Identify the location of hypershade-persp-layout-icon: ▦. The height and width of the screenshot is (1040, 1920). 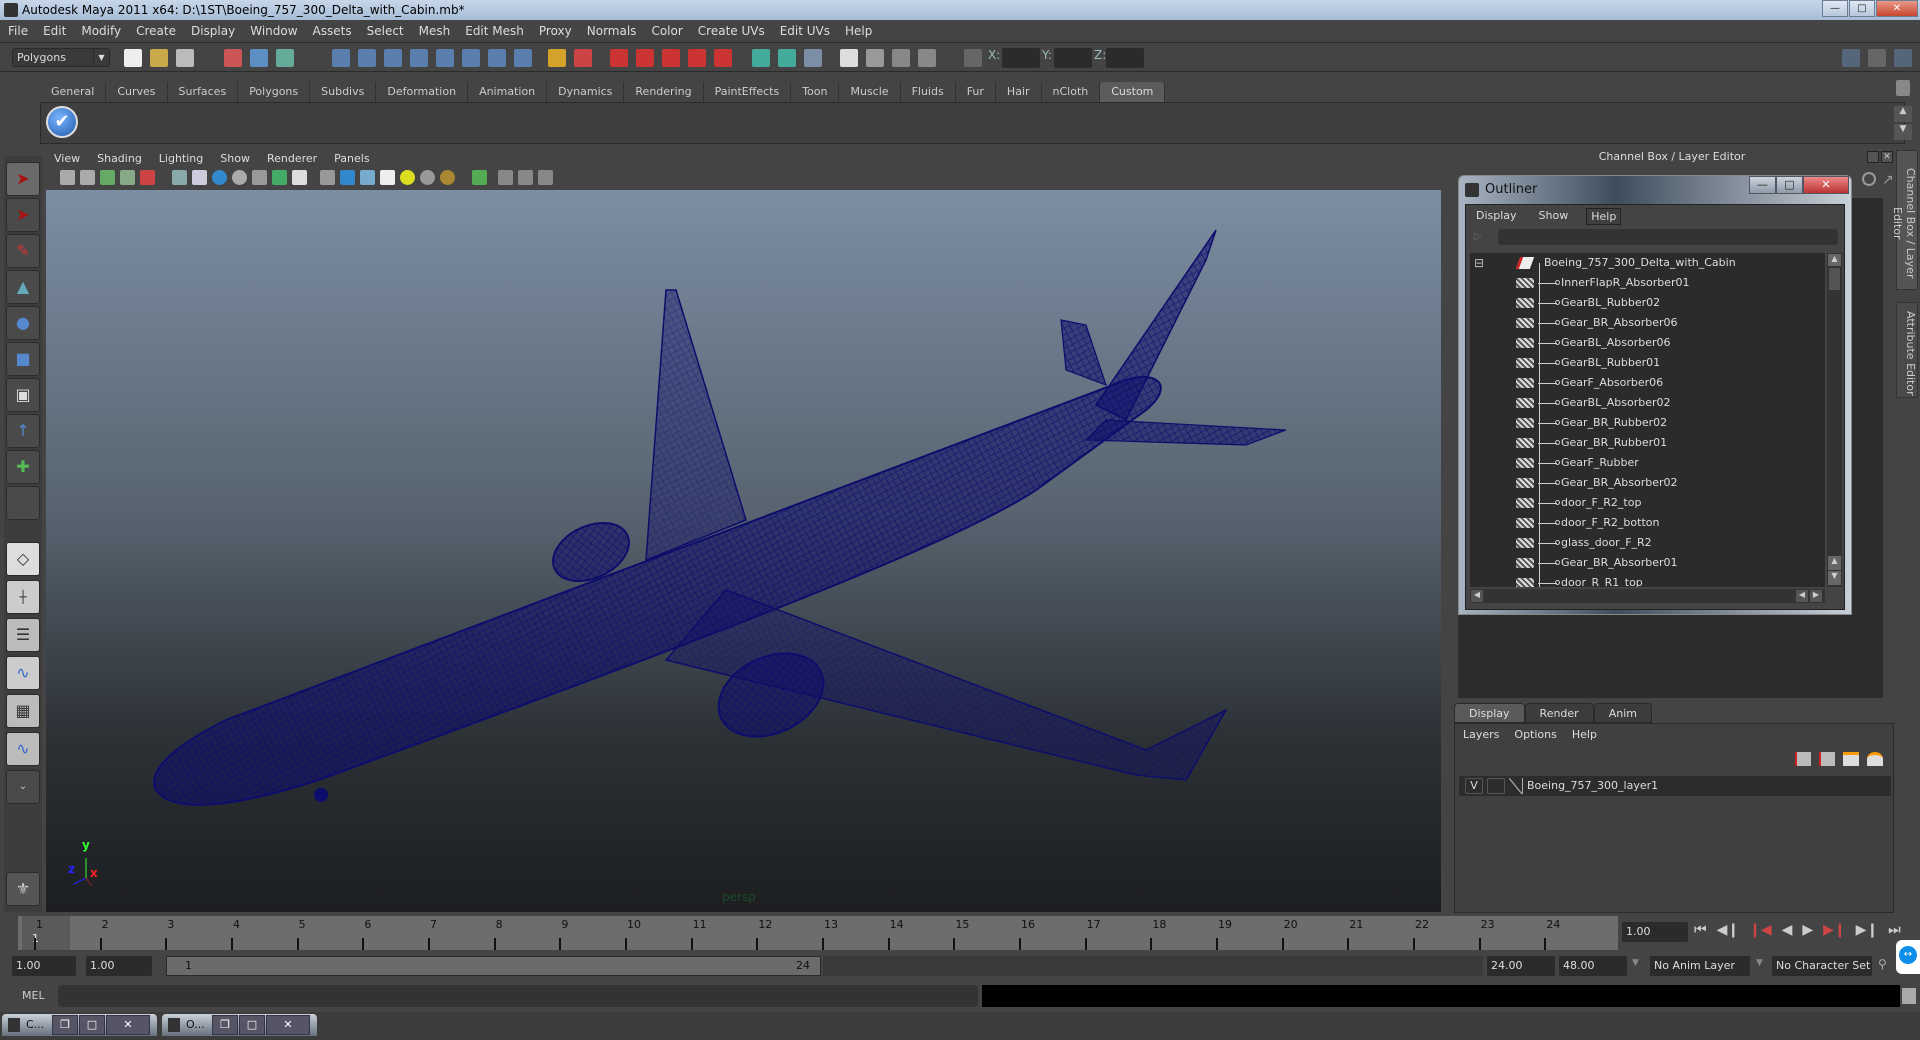
(23, 711).